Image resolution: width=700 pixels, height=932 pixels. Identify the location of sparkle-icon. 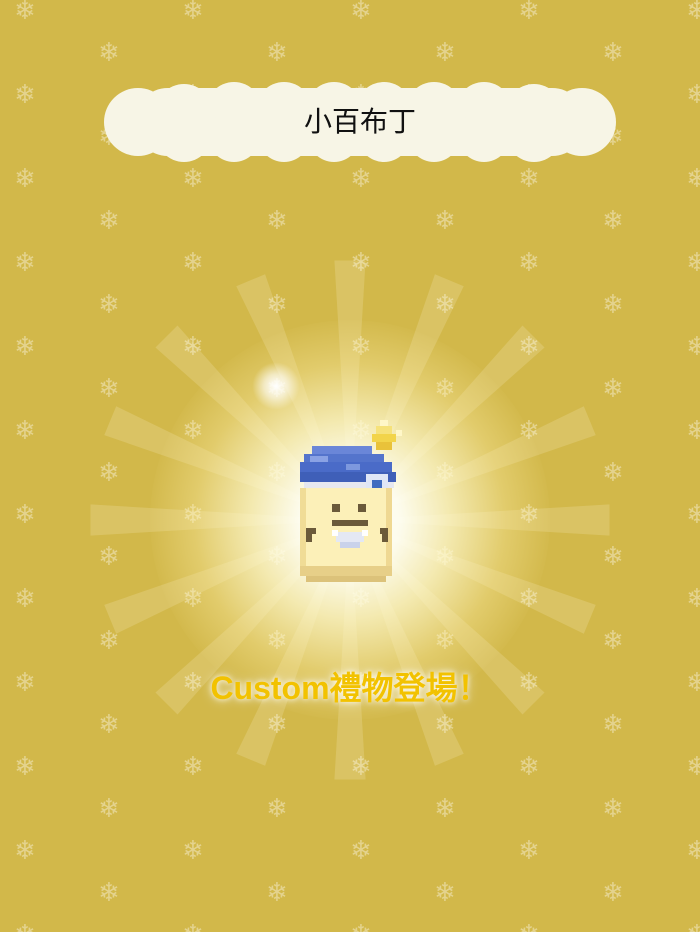
(276, 386).